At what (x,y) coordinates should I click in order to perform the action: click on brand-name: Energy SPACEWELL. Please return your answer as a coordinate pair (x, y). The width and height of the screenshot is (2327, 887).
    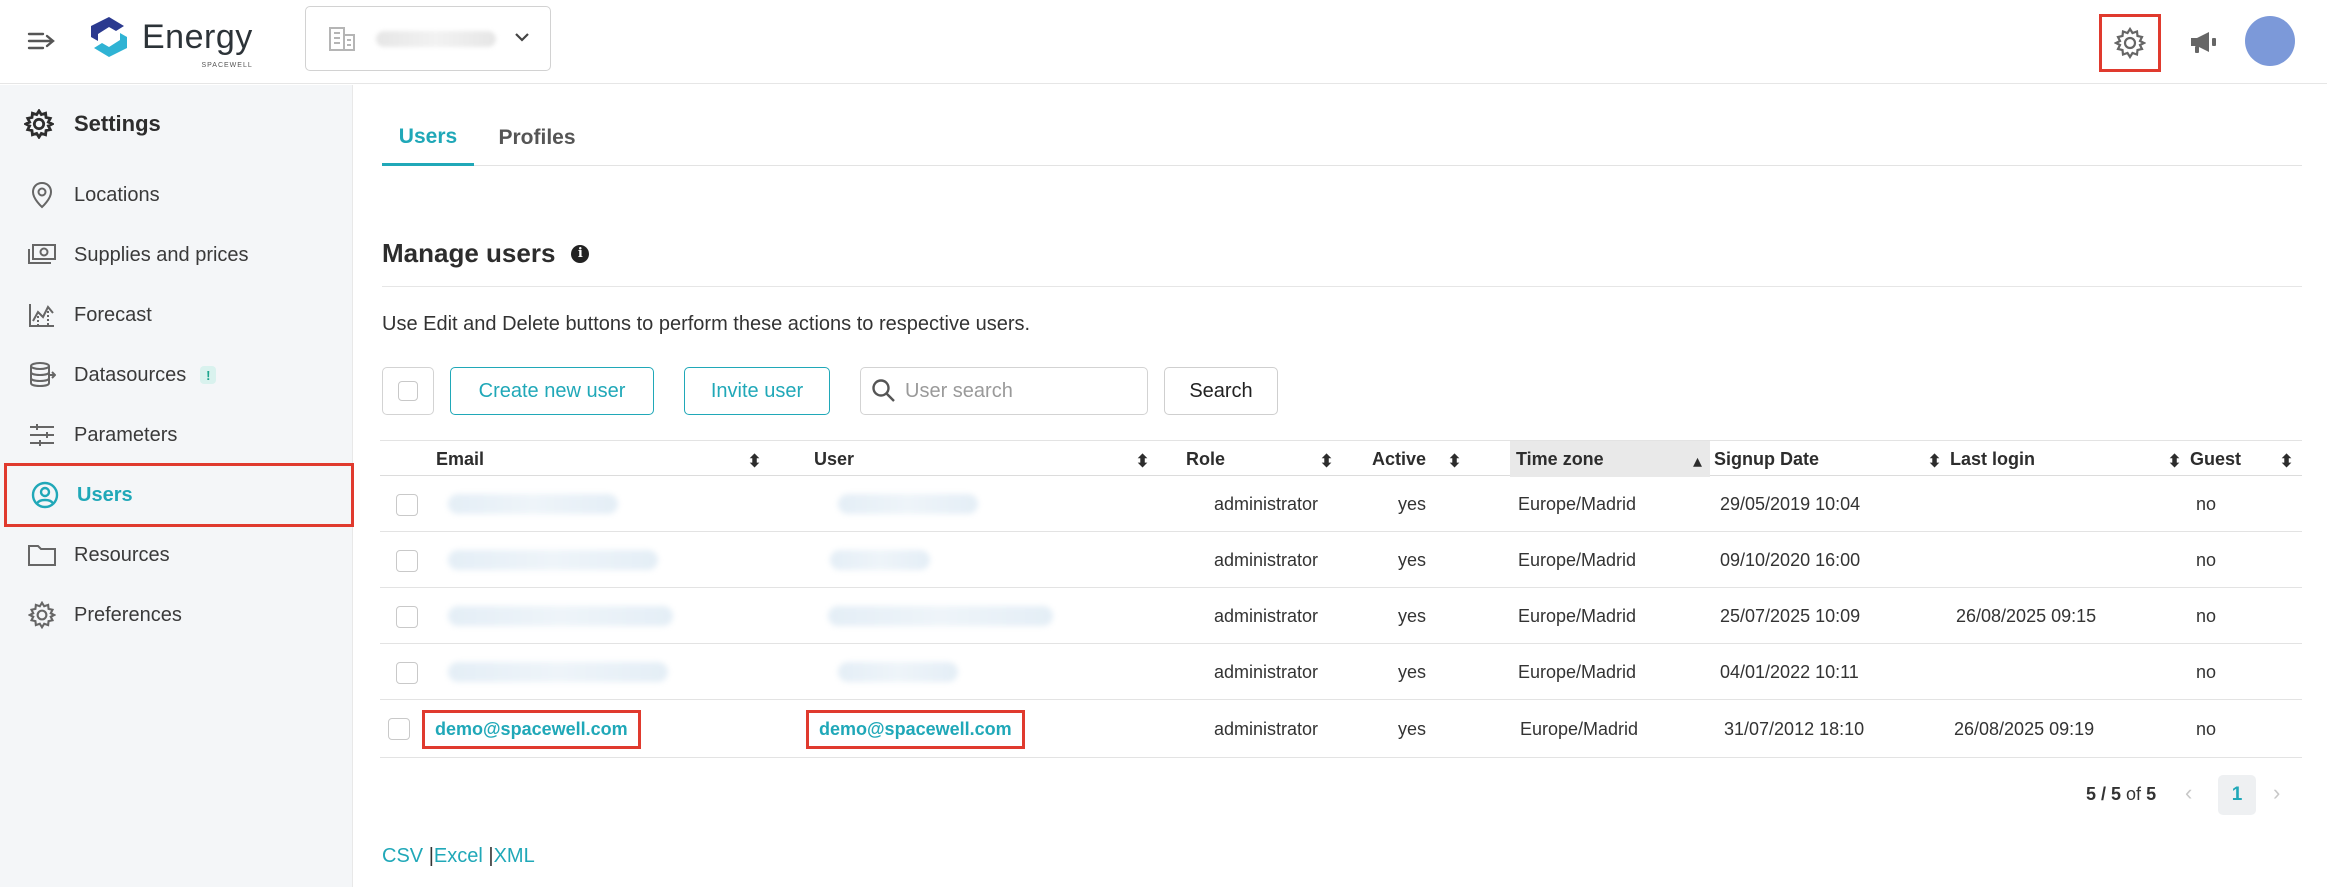
    Looking at the image, I should click on (197, 43).